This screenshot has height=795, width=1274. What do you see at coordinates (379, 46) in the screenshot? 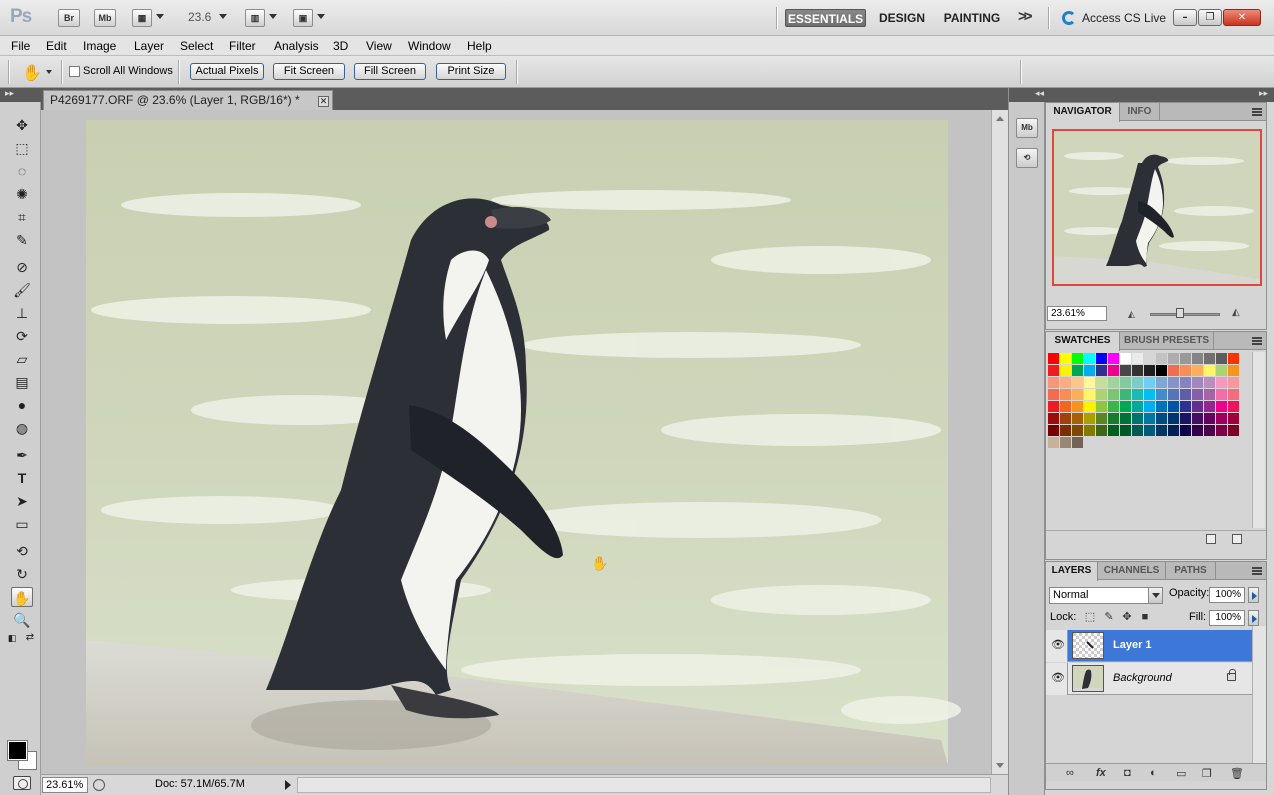
I see `menu-view: View` at bounding box center [379, 46].